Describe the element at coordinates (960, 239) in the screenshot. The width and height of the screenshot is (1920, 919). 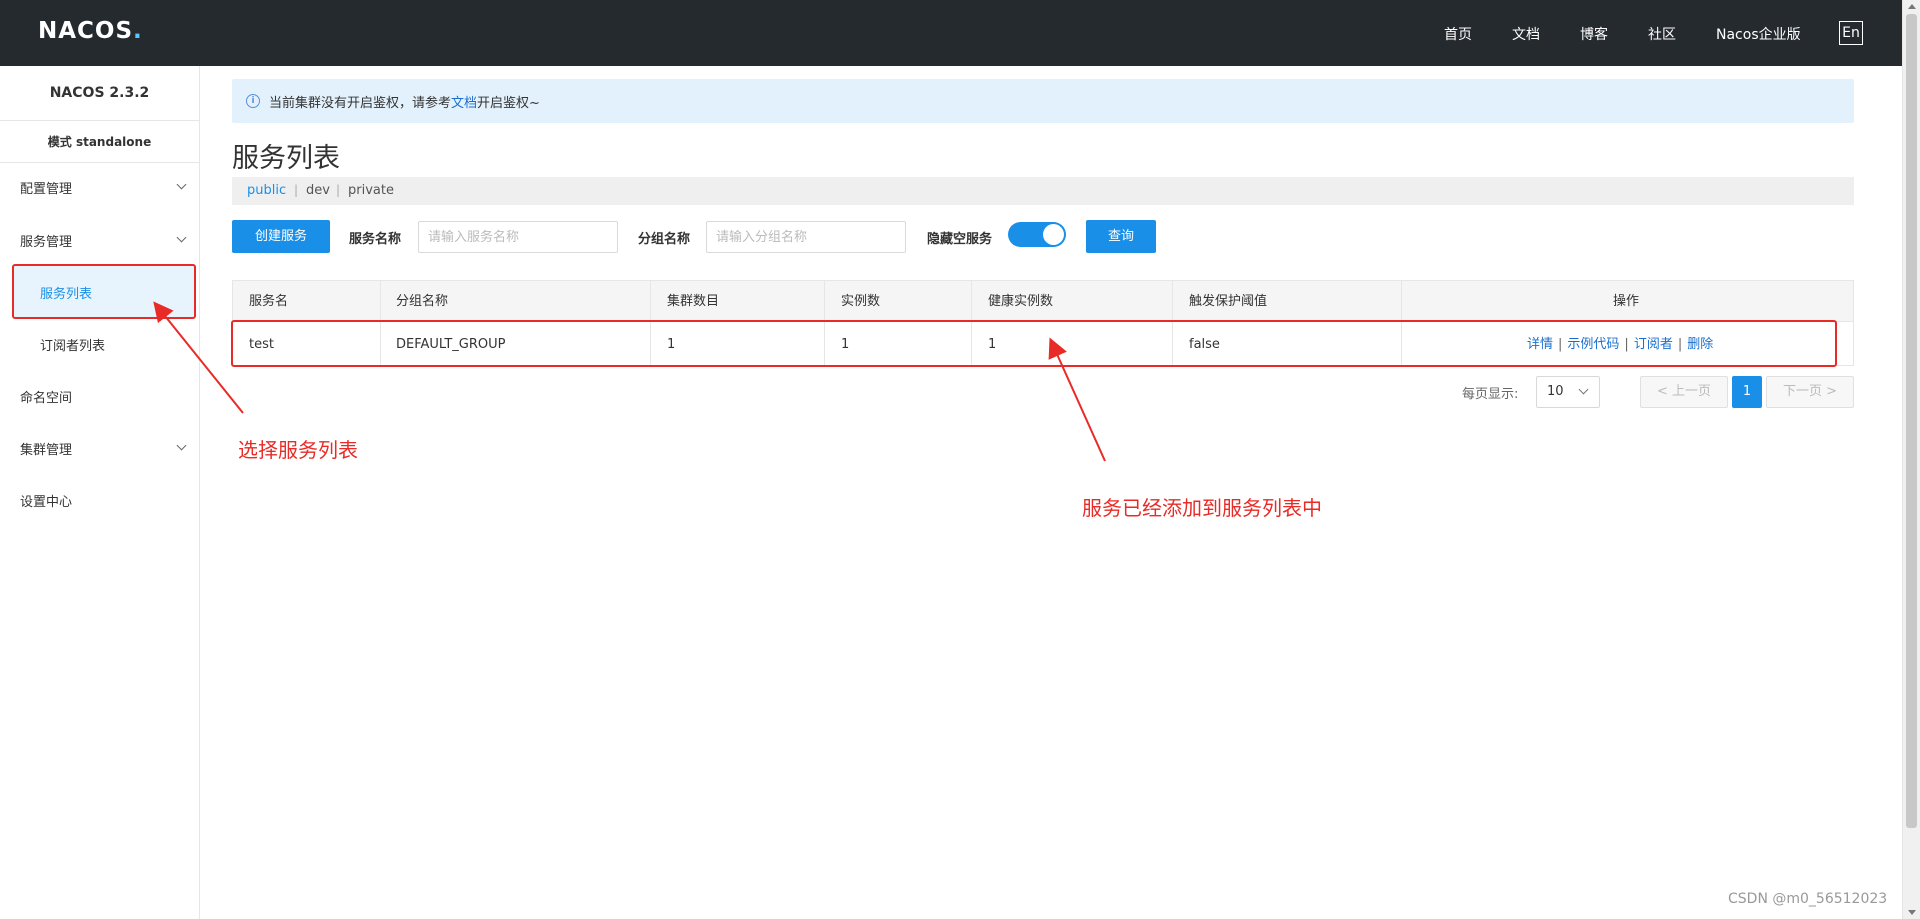
I see `hide-empty-label: 隐藏空服务` at that location.